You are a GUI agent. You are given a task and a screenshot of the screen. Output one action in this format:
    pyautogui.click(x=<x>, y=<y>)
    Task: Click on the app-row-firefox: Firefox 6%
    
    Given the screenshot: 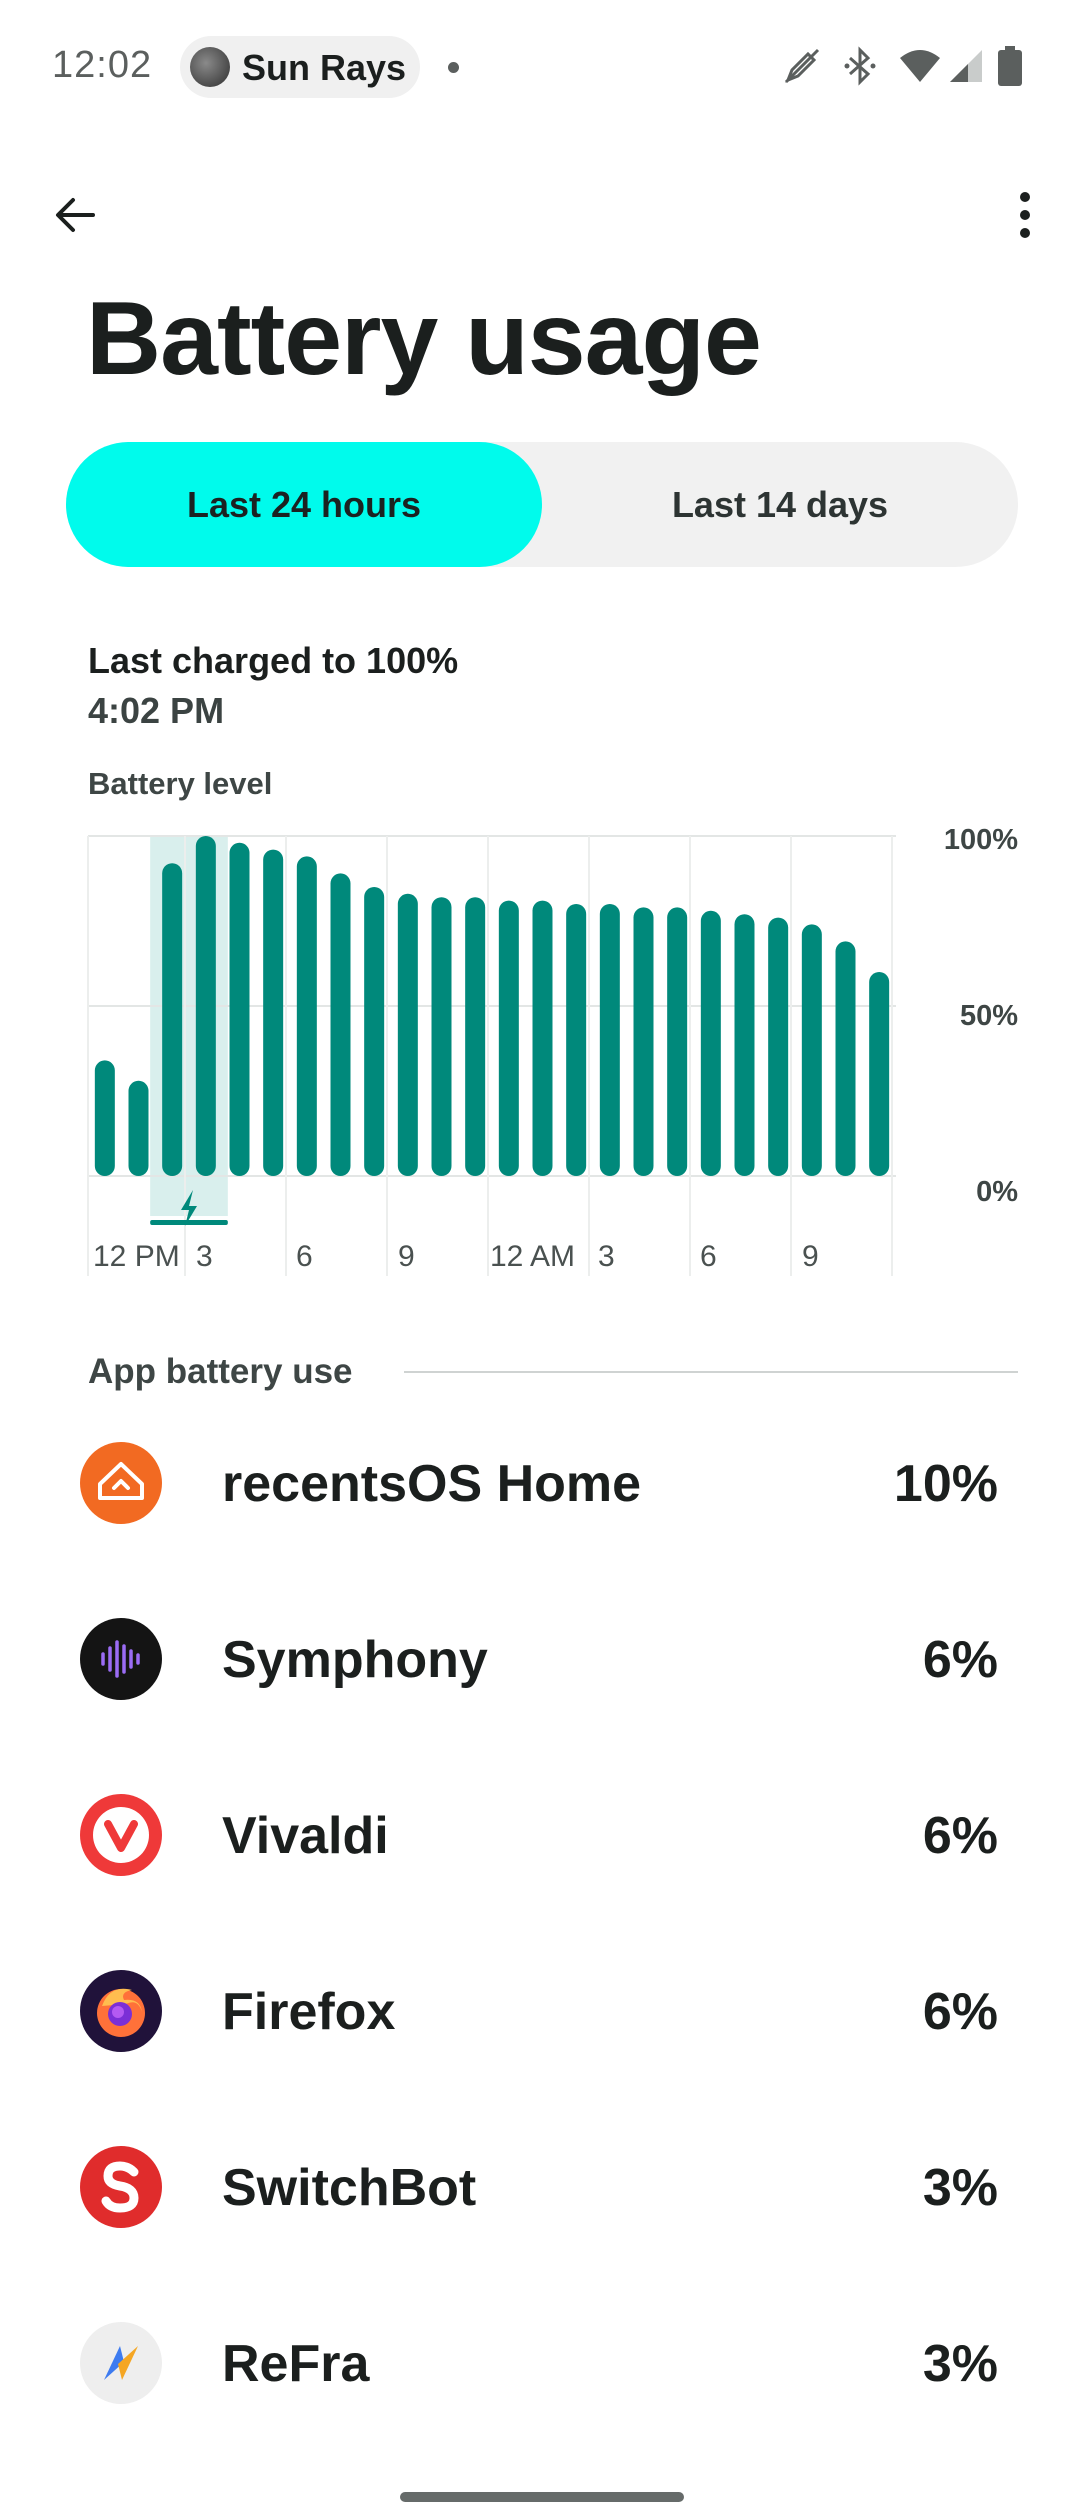 What is the action you would take?
    pyautogui.click(x=540, y=2012)
    